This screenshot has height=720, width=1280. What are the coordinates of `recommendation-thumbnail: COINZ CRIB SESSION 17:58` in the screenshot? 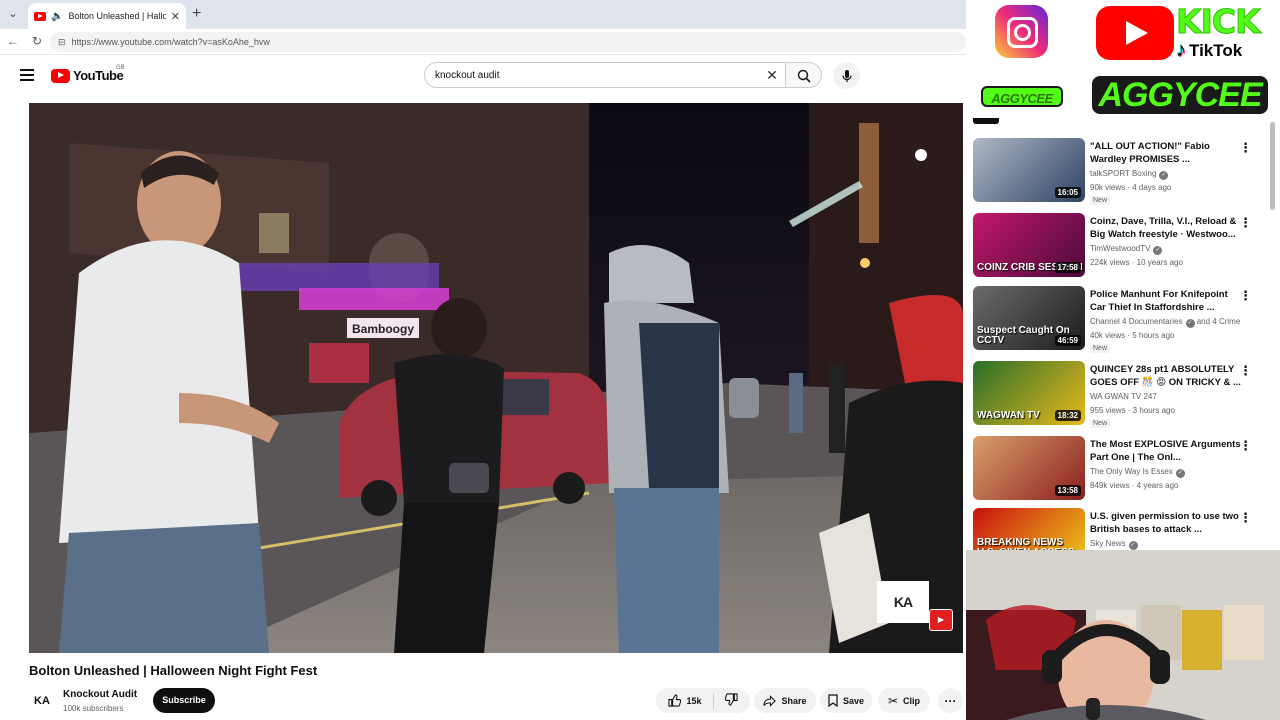 It's located at (1029, 245).